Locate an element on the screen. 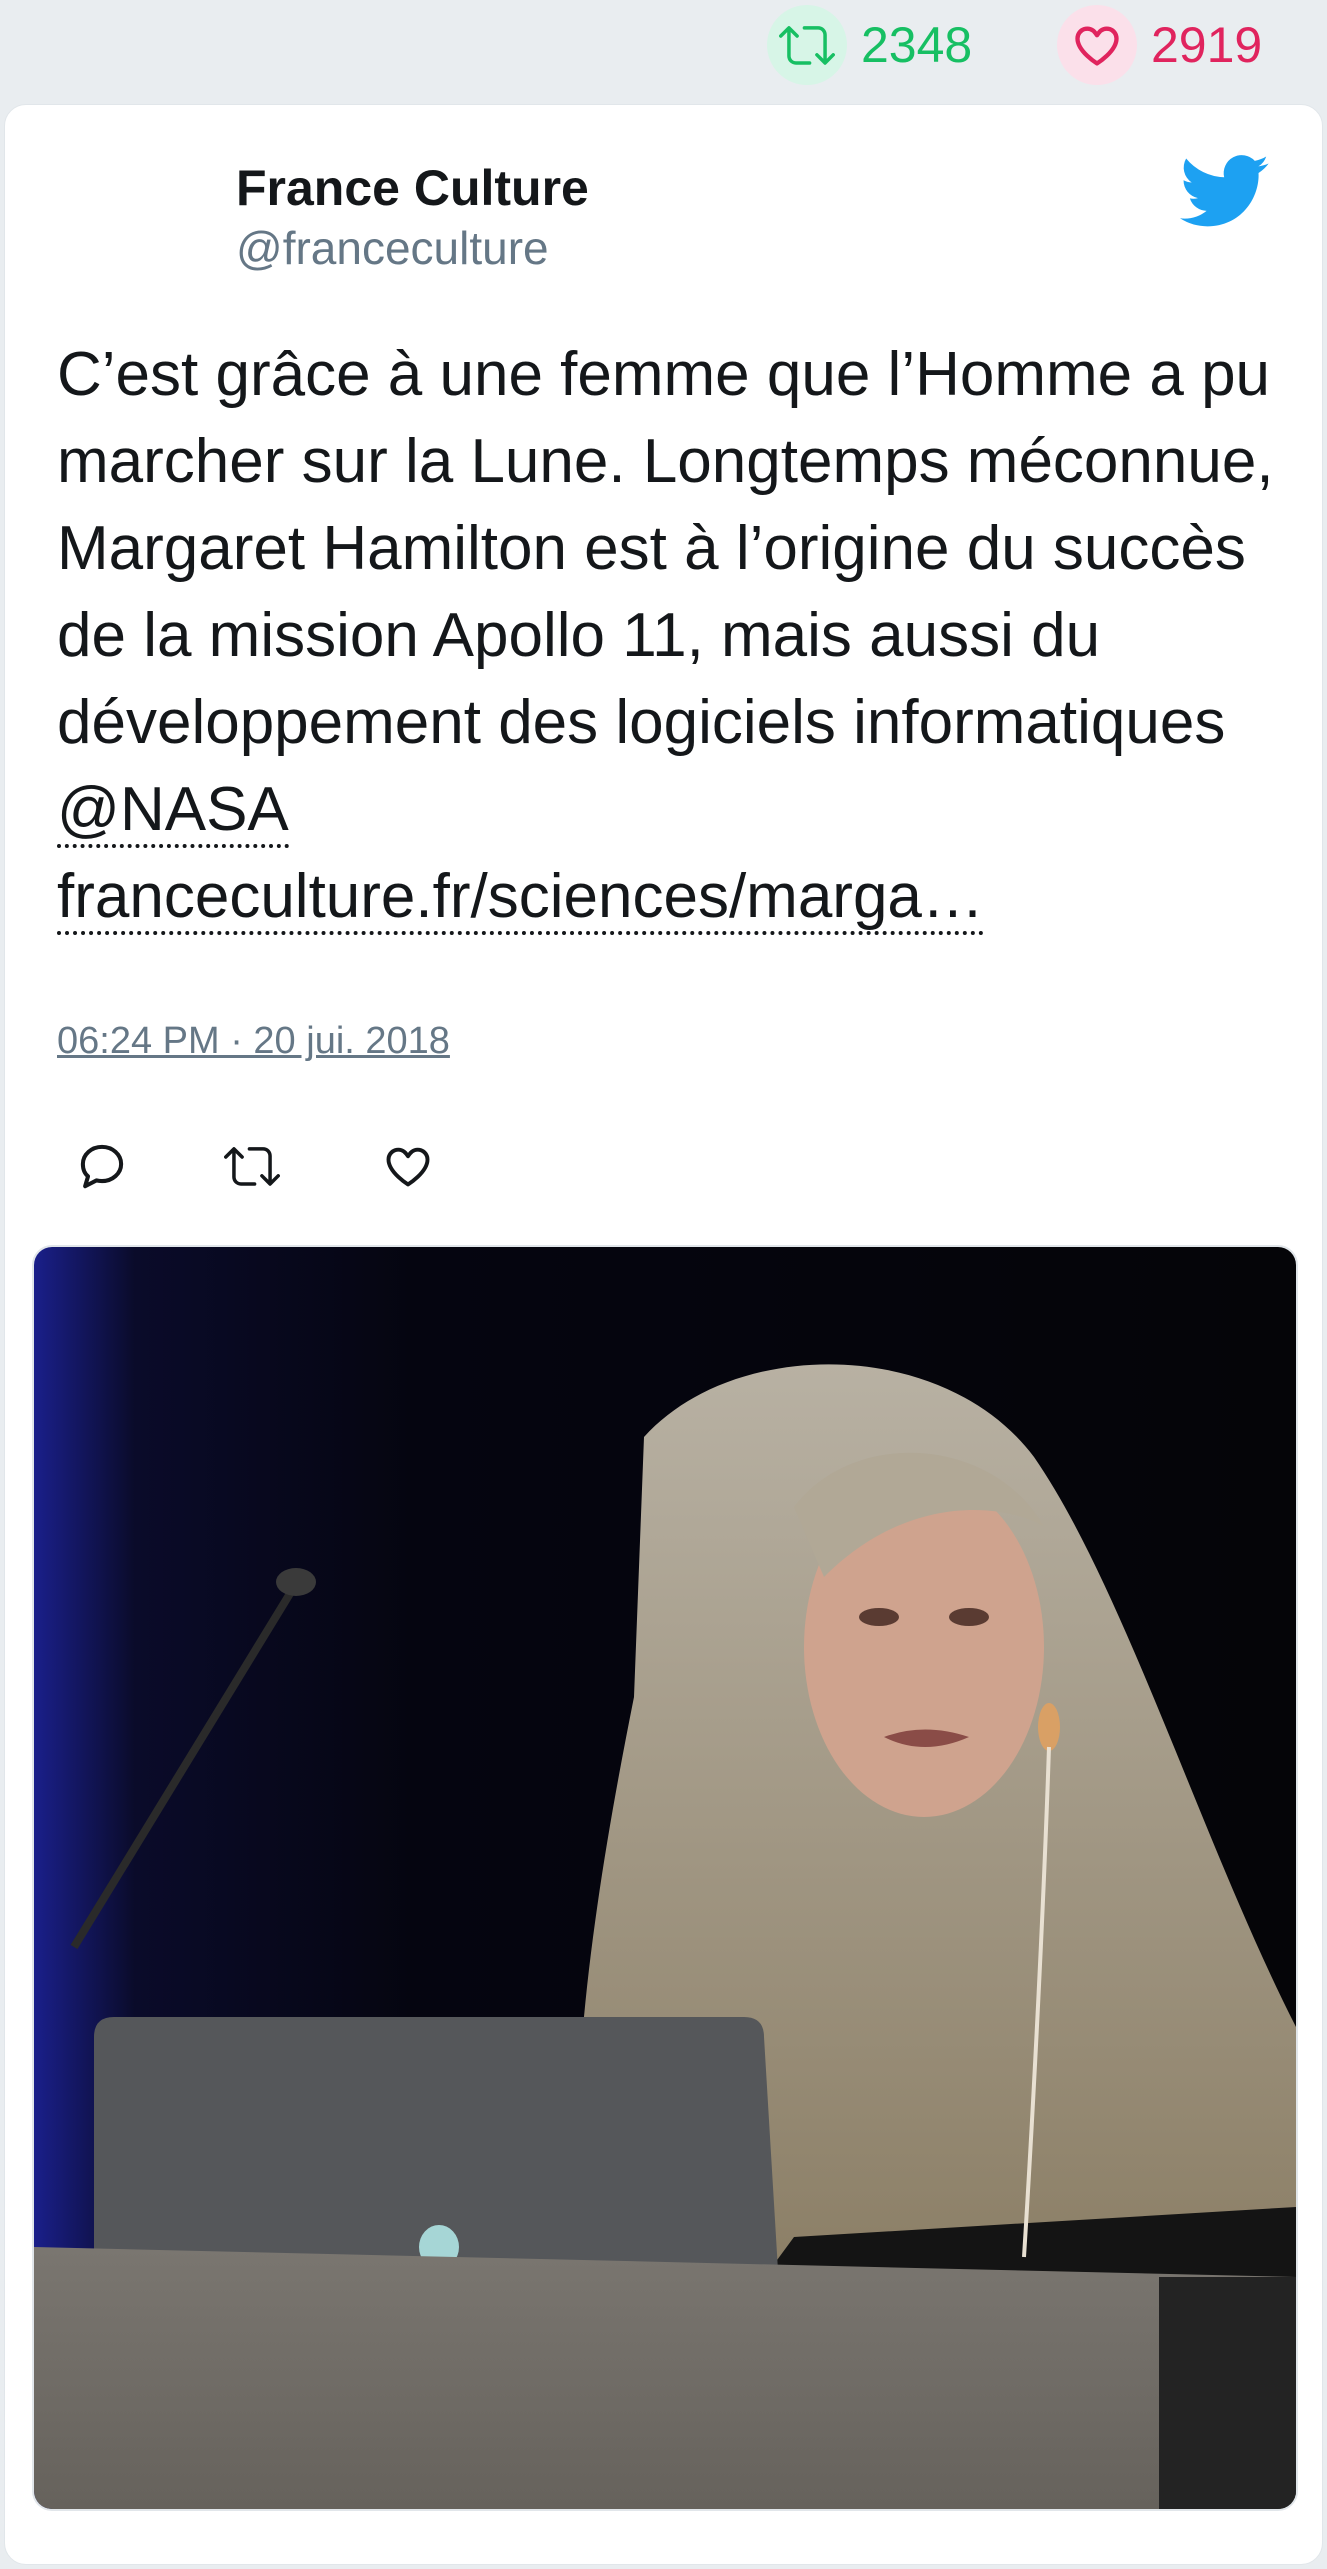 This screenshot has height=2569, width=1327. author-name: France Culture is located at coordinates (412, 188).